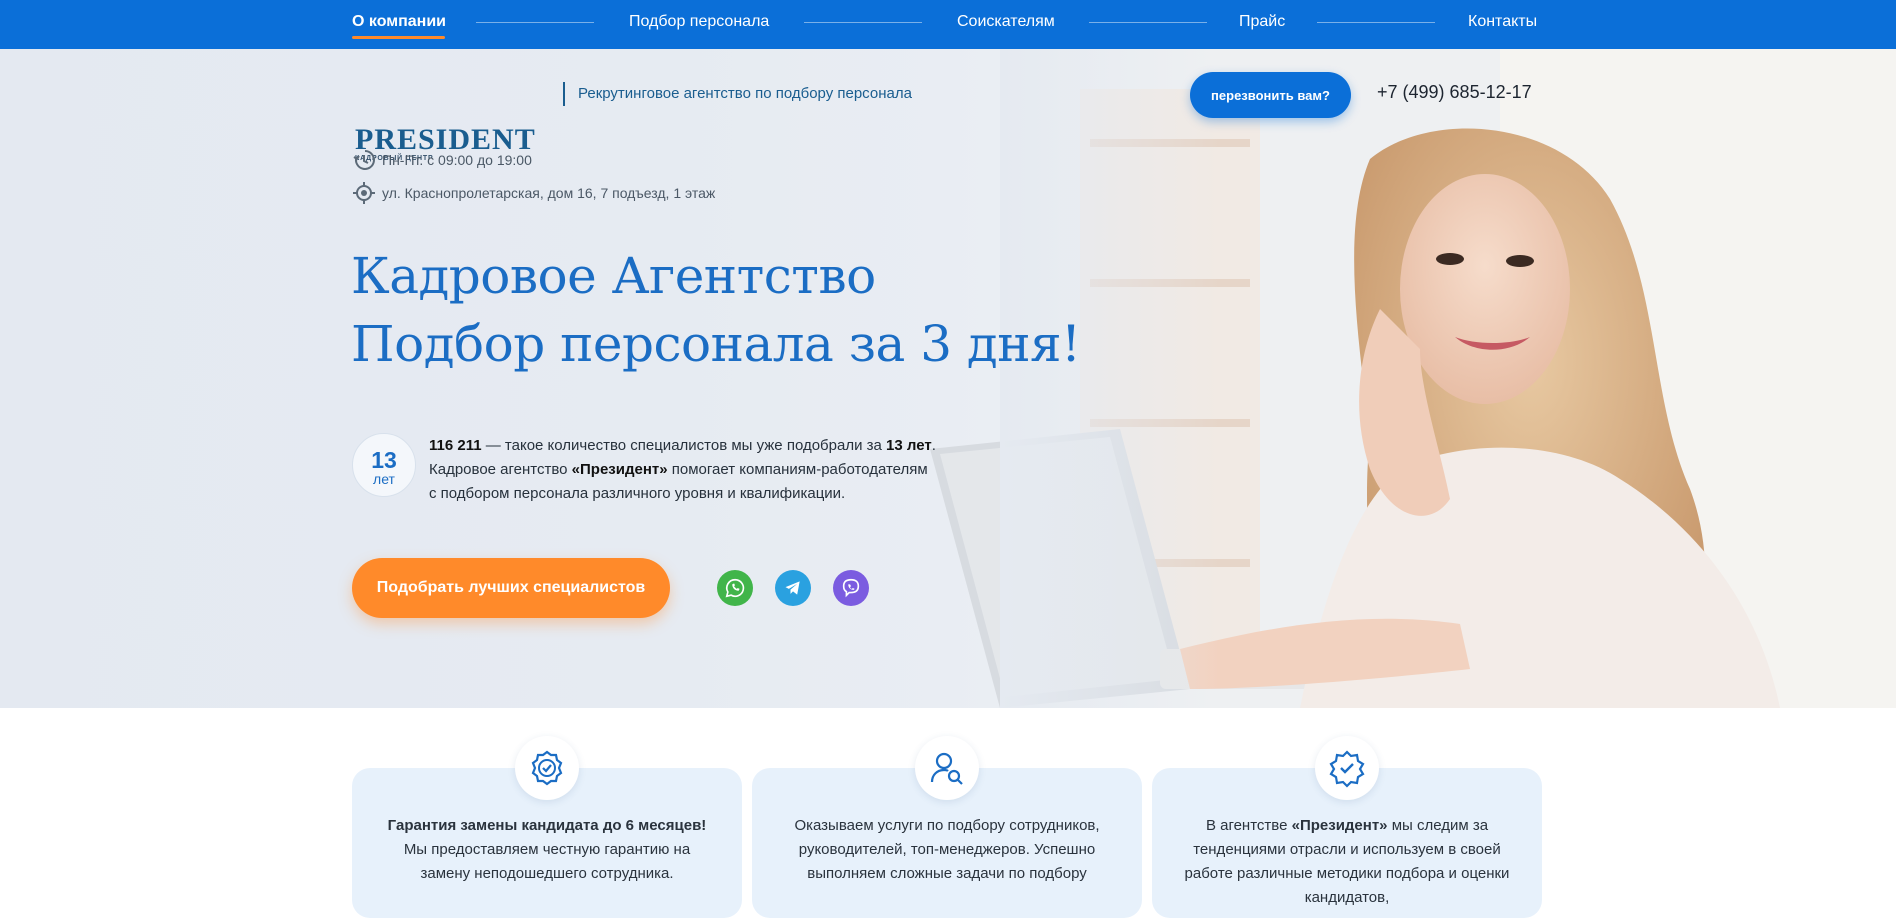 The image size is (1896, 918). What do you see at coordinates (511, 588) in the screenshot?
I see `find-specialists-button: Подобрать лучших специалистов` at bounding box center [511, 588].